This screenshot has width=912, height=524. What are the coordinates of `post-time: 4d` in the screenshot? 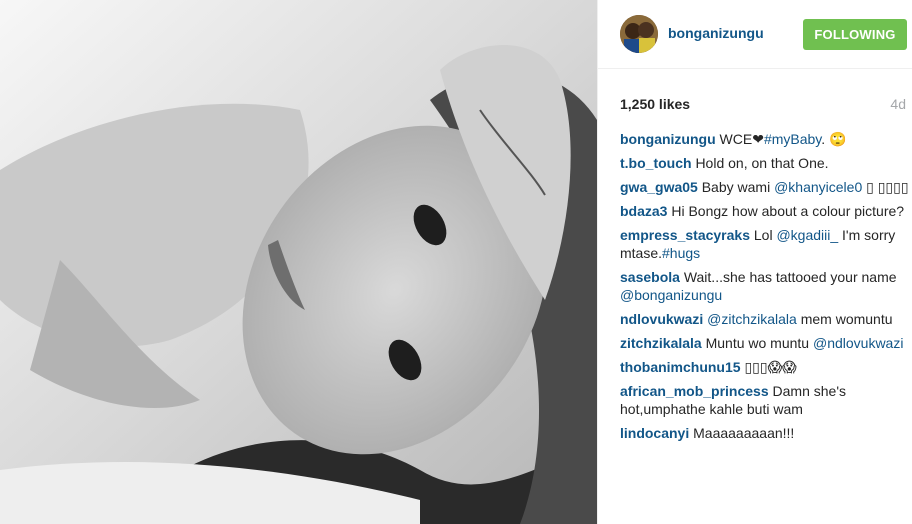 It's located at (898, 104).